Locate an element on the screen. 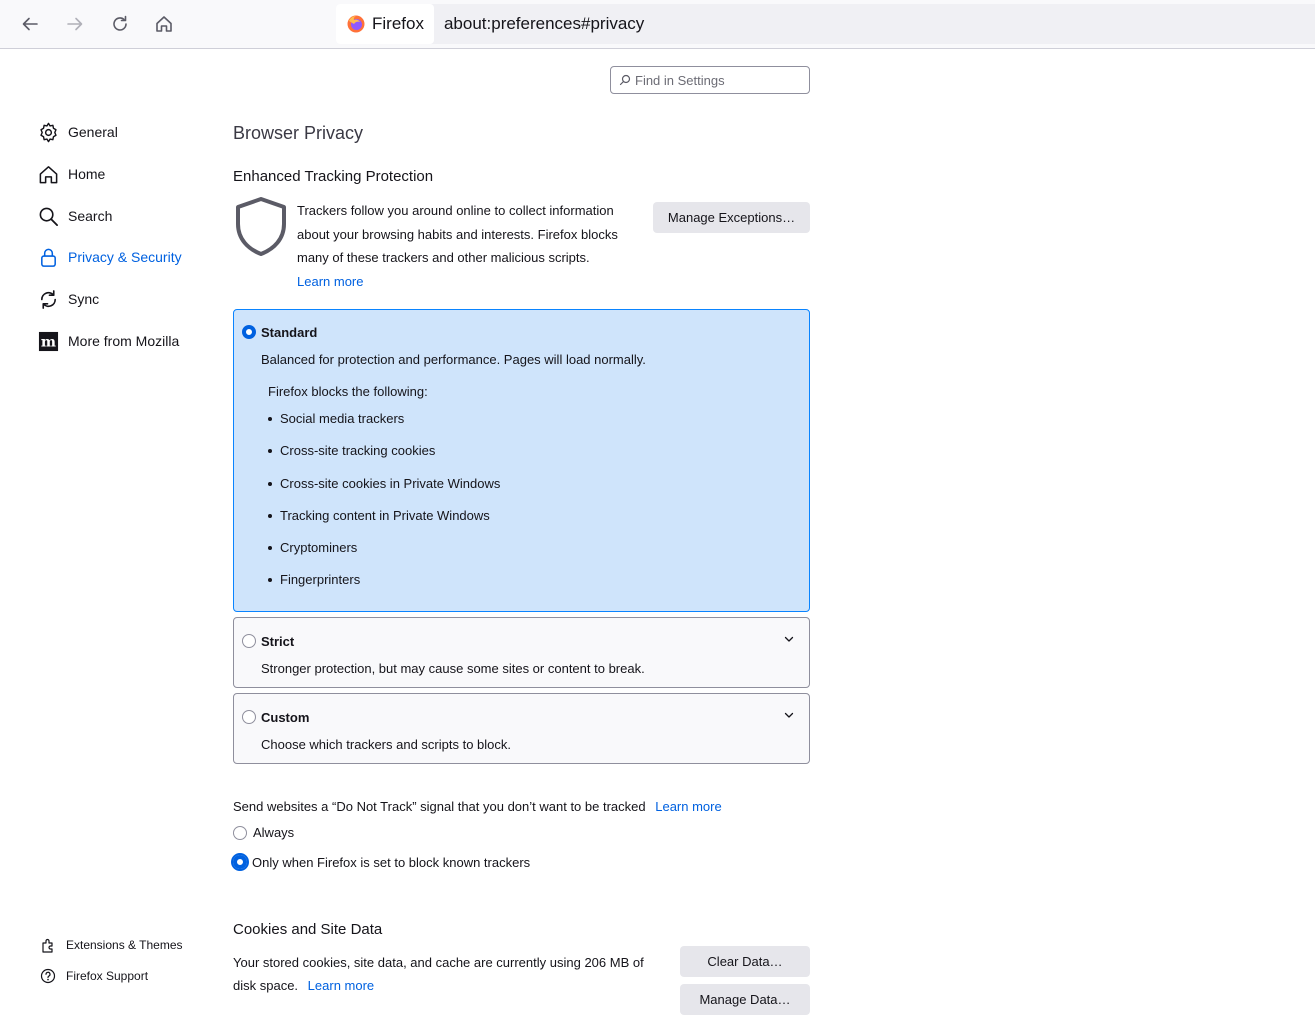 Image resolution: width=1315 pixels, height=1022 pixels. list-item: Social media trackers is located at coordinates (336, 418).